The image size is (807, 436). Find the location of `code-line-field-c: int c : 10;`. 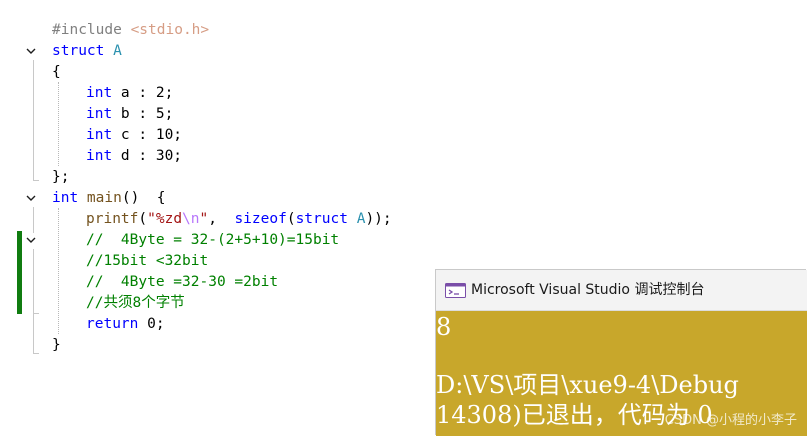

code-line-field-c: int c : 10; is located at coordinates (134, 135).